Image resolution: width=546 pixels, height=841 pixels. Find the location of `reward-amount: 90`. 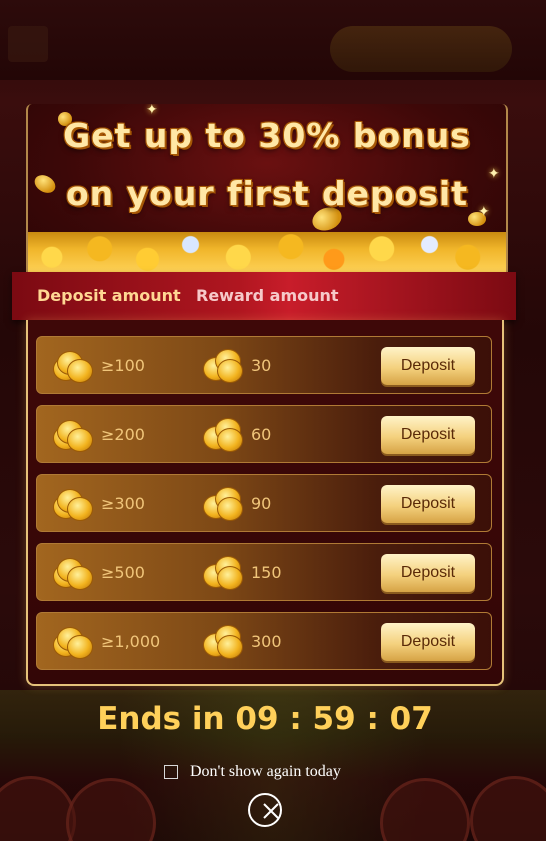

reward-amount: 90 is located at coordinates (261, 503).